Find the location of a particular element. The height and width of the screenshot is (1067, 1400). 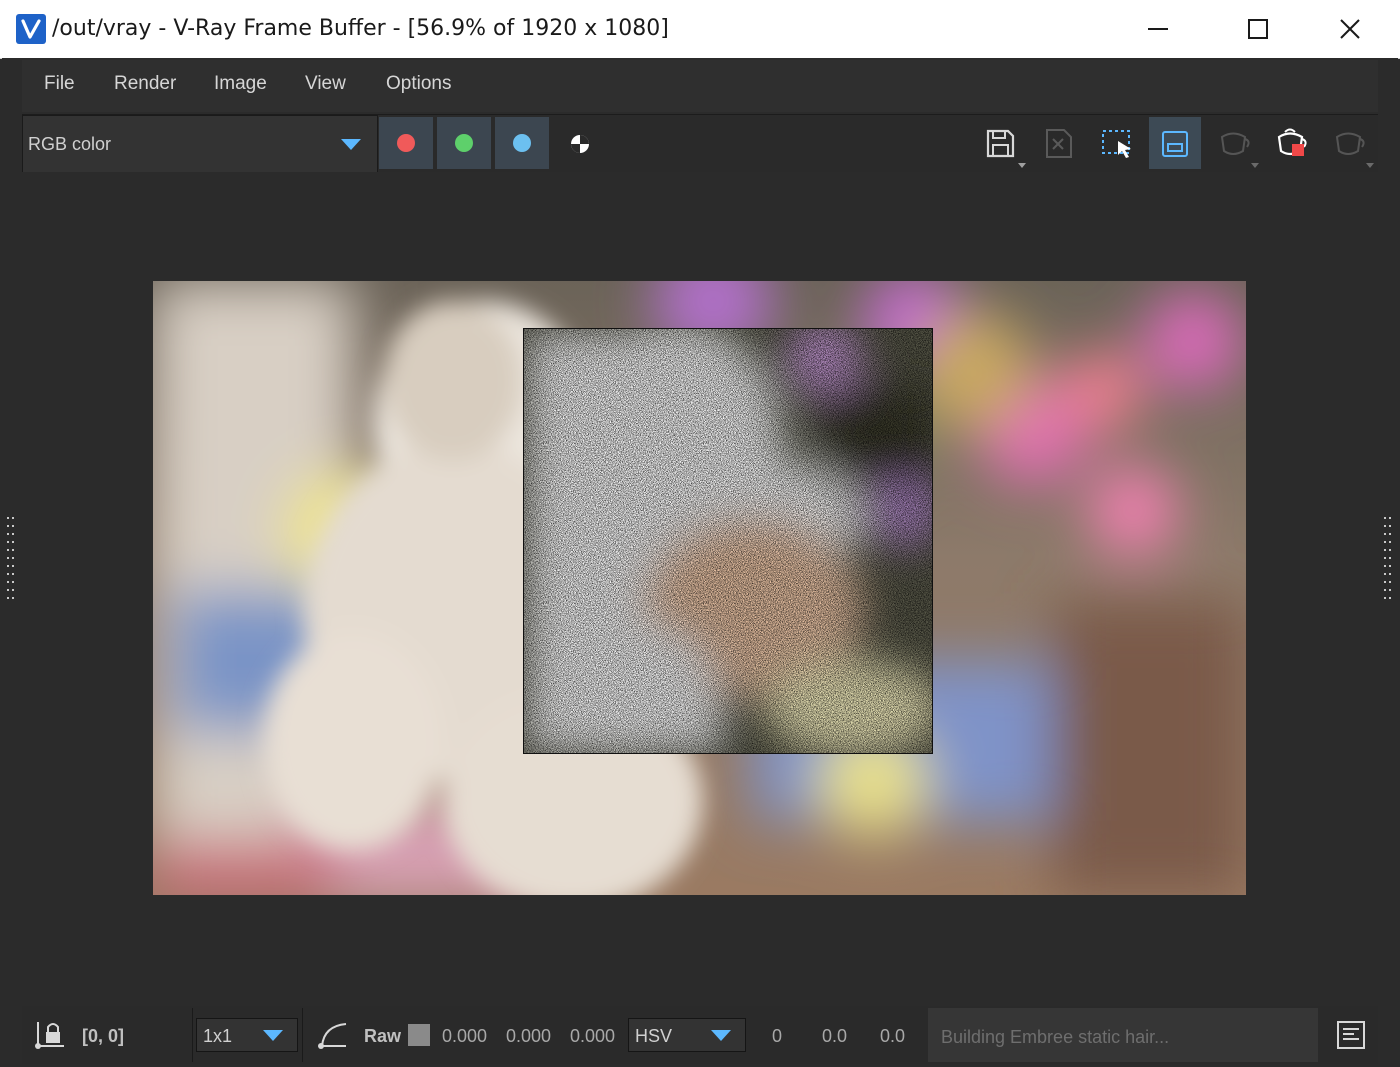

save-icon is located at coordinates (1006, 148).